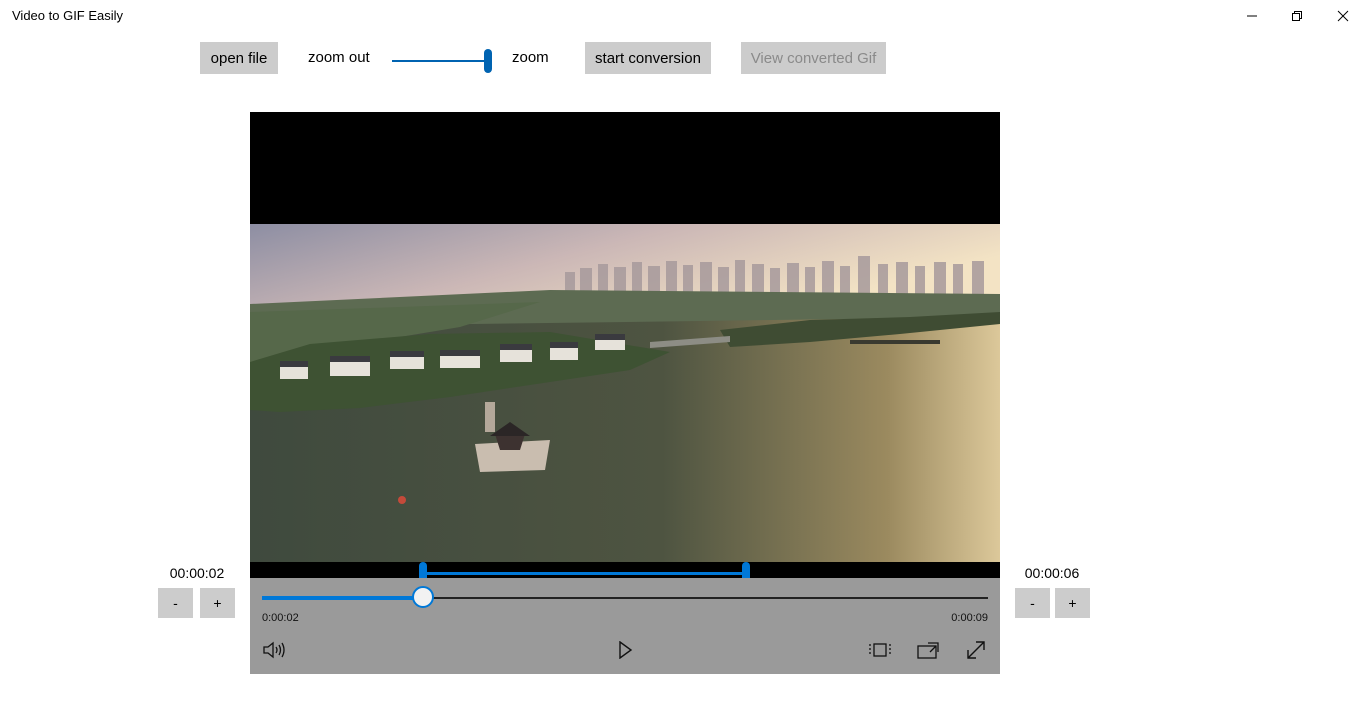  Describe the element at coordinates (175, 603) in the screenshot. I see `range-start-decrement-button: -` at that location.